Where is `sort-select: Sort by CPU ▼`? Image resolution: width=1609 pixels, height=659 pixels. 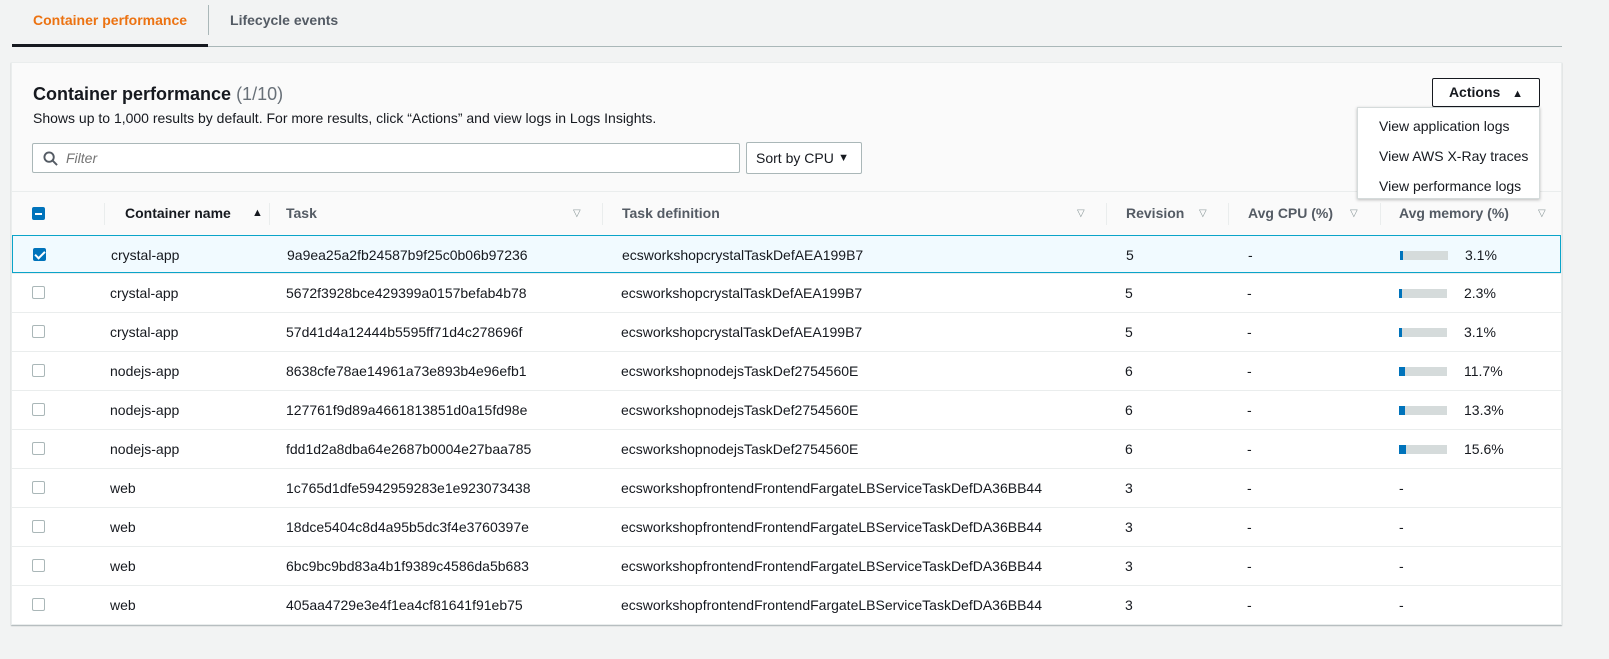 sort-select: Sort by CPU ▼ is located at coordinates (804, 158).